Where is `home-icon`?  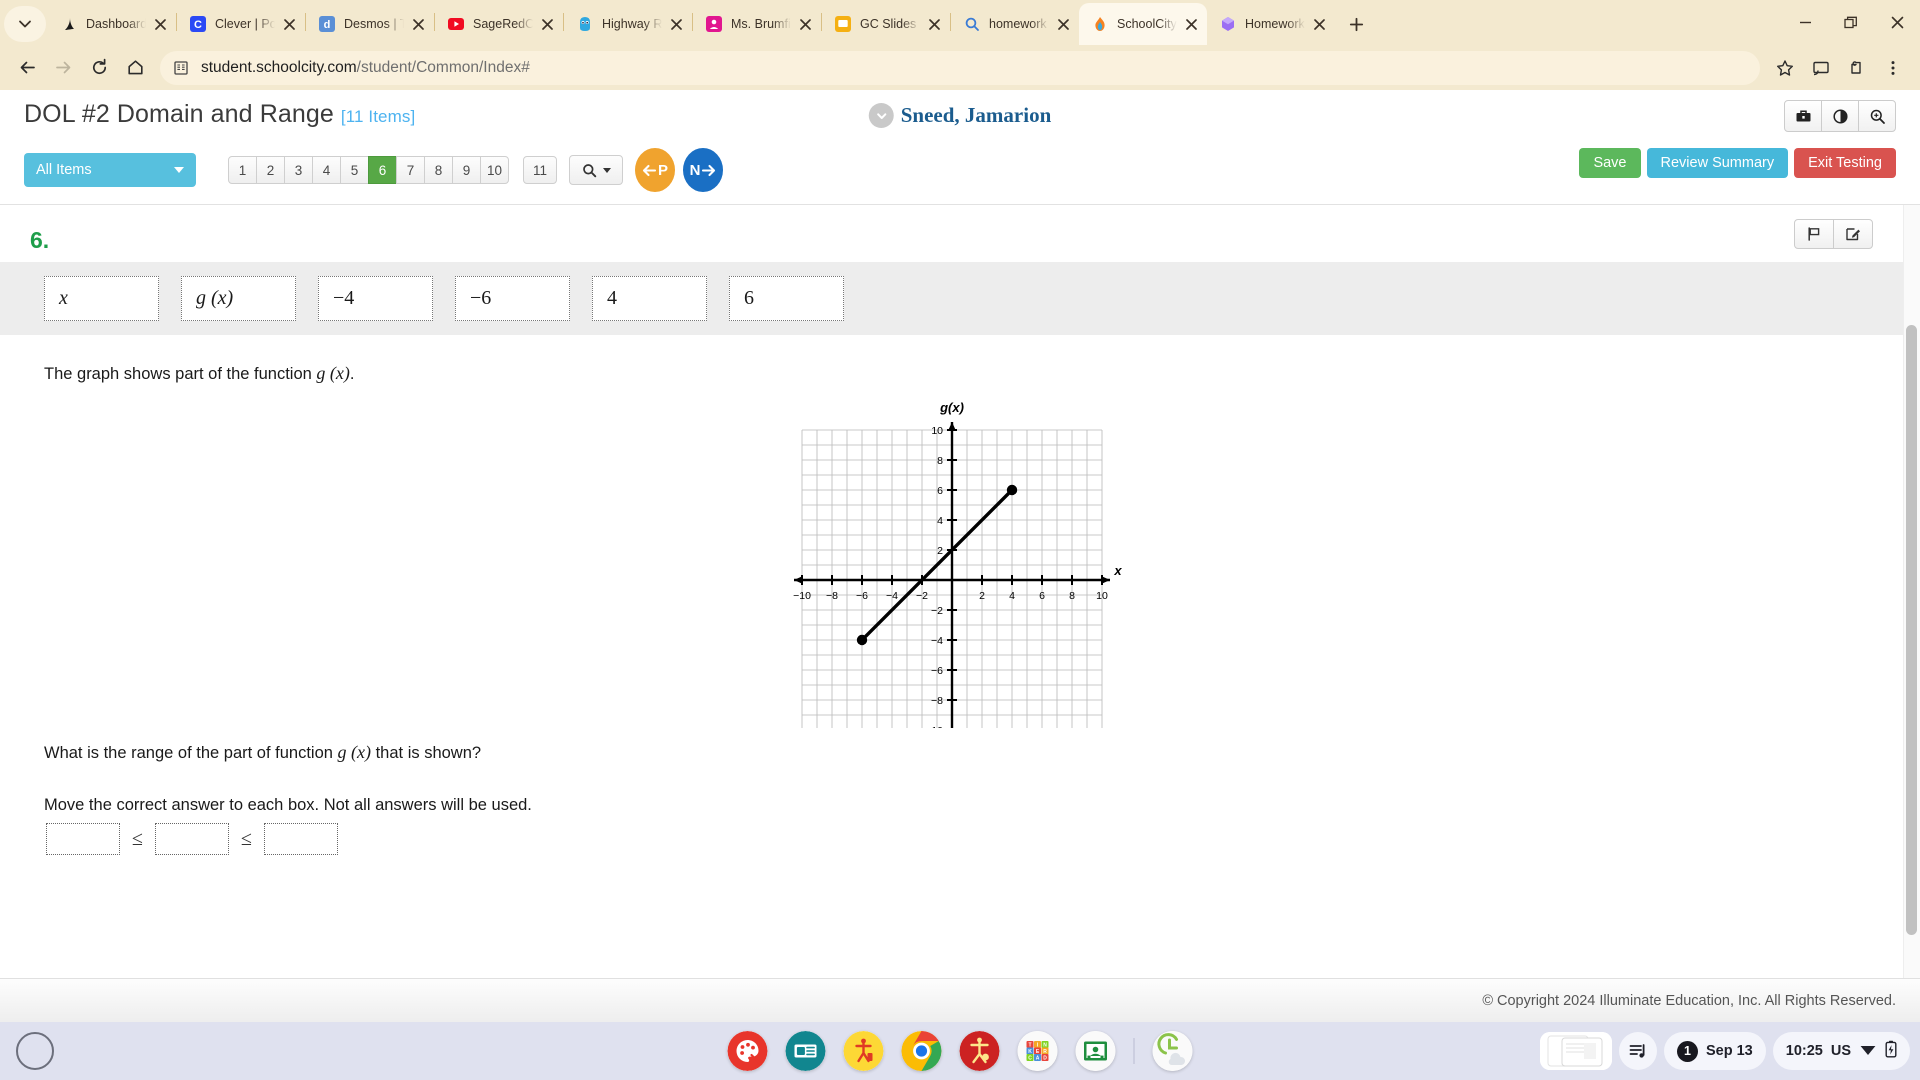
home-icon is located at coordinates (135, 68).